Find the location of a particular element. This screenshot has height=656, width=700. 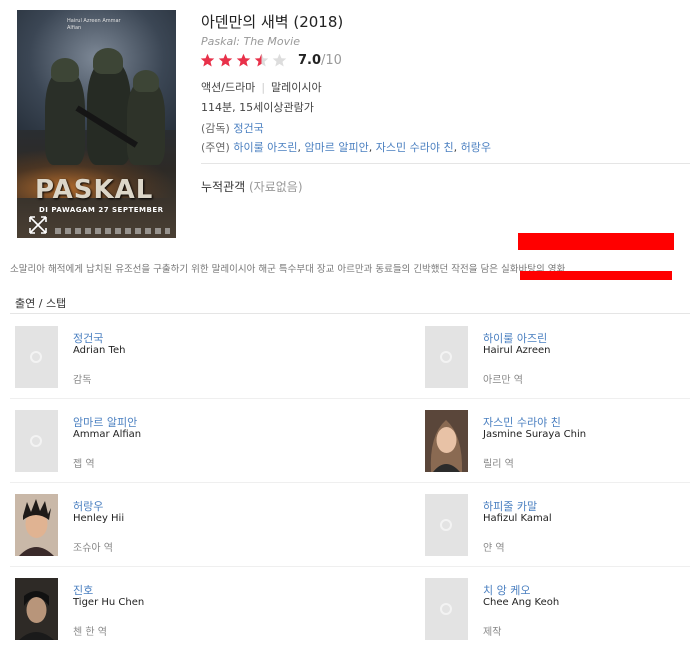

person-english-name: Chee Ang Keoh is located at coordinates (521, 602).